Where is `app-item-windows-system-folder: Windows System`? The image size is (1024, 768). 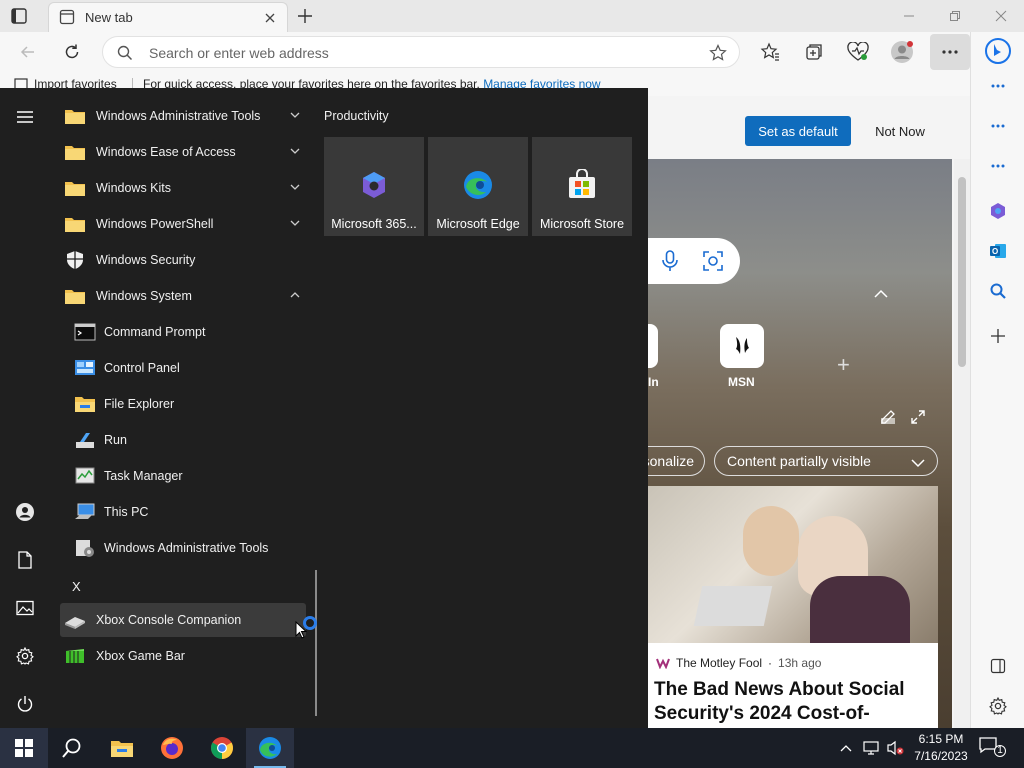
app-item-windows-system-folder: Windows System is located at coordinates (183, 296).